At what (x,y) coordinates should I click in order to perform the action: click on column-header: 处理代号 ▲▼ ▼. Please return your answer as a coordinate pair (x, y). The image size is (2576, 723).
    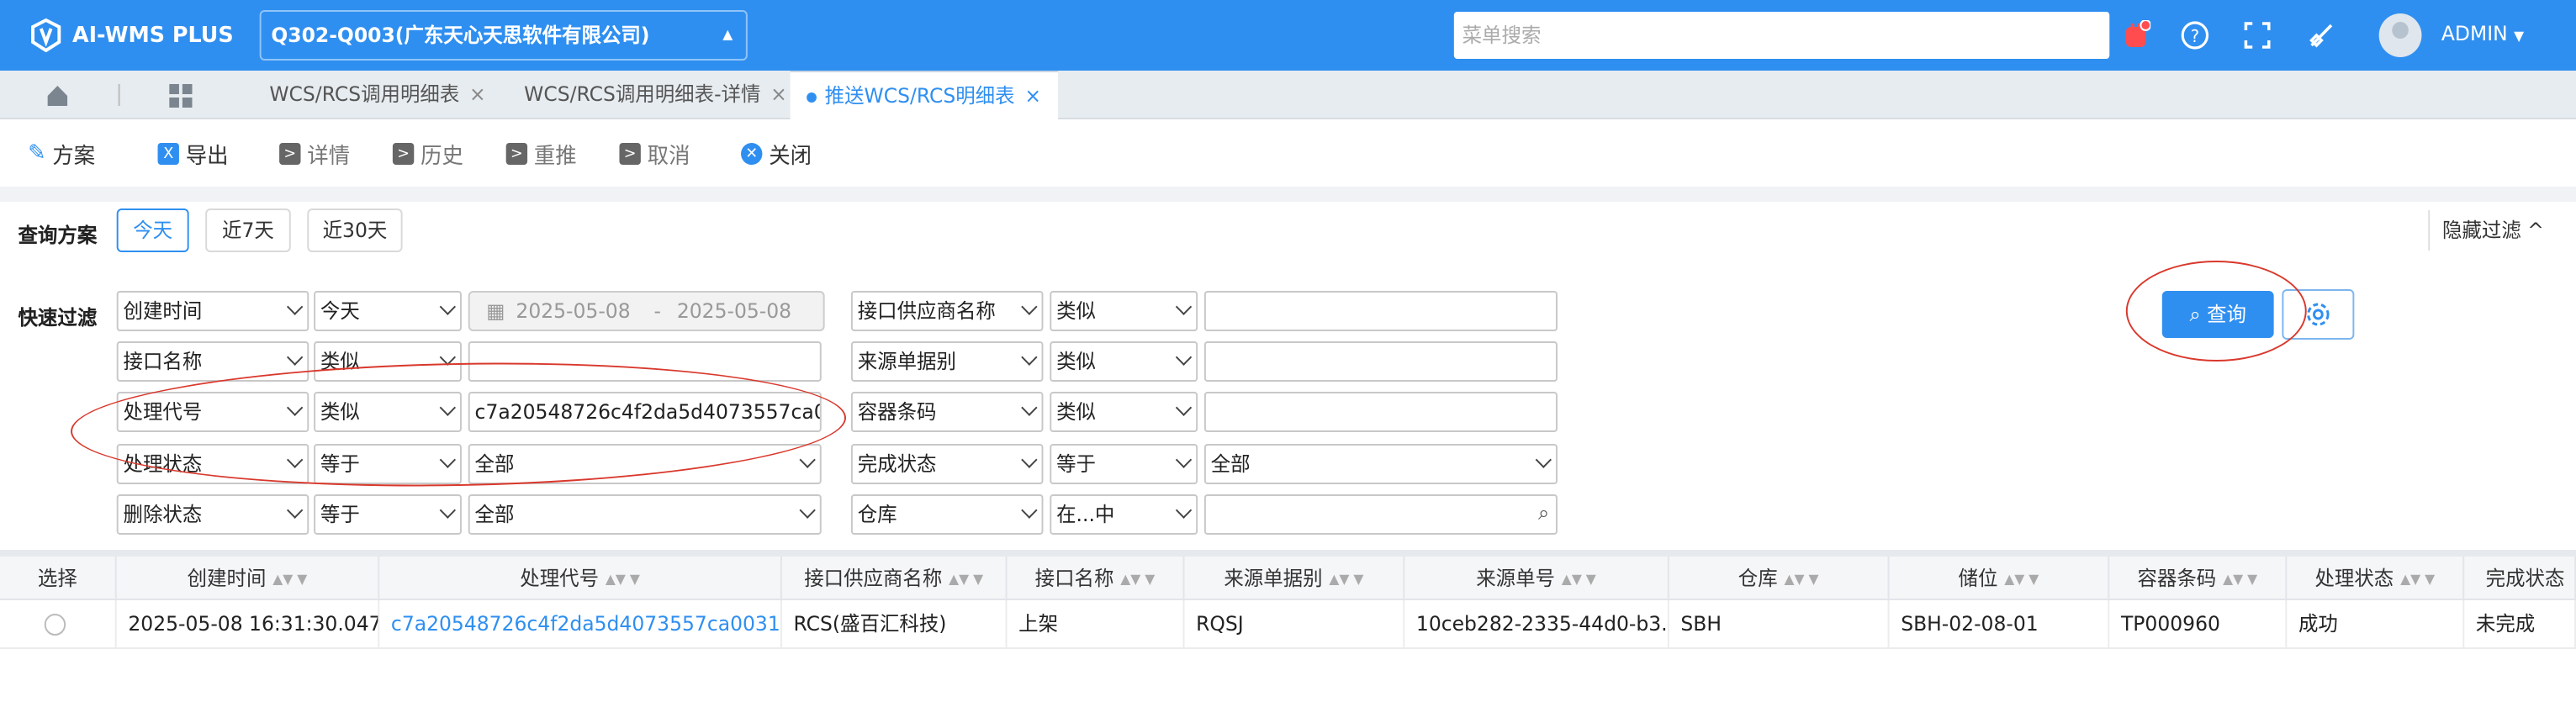
    Looking at the image, I should click on (580, 578).